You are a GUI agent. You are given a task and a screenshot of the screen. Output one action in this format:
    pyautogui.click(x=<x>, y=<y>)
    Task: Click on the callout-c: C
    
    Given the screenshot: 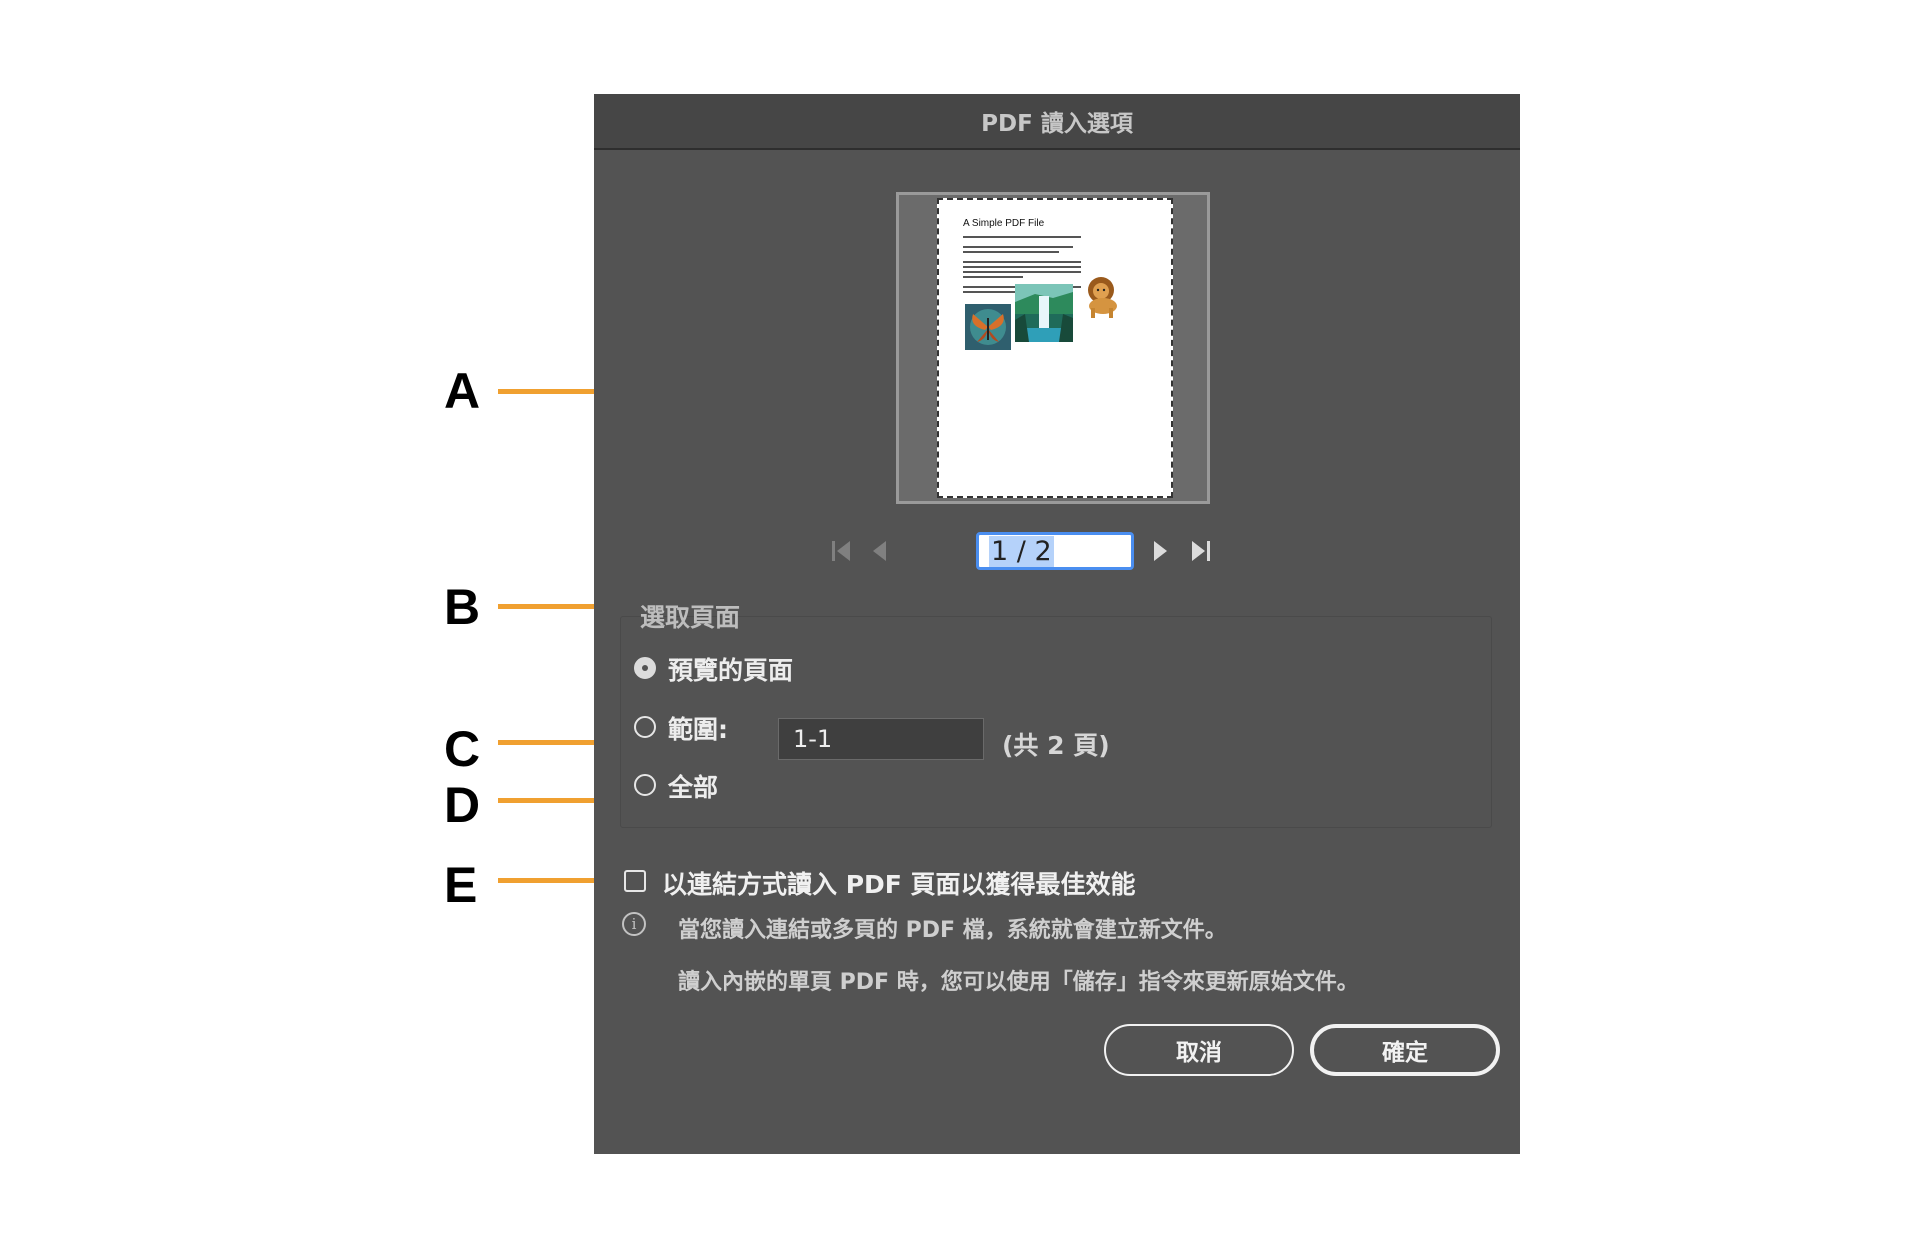 What is the action you would take?
    pyautogui.click(x=462, y=749)
    